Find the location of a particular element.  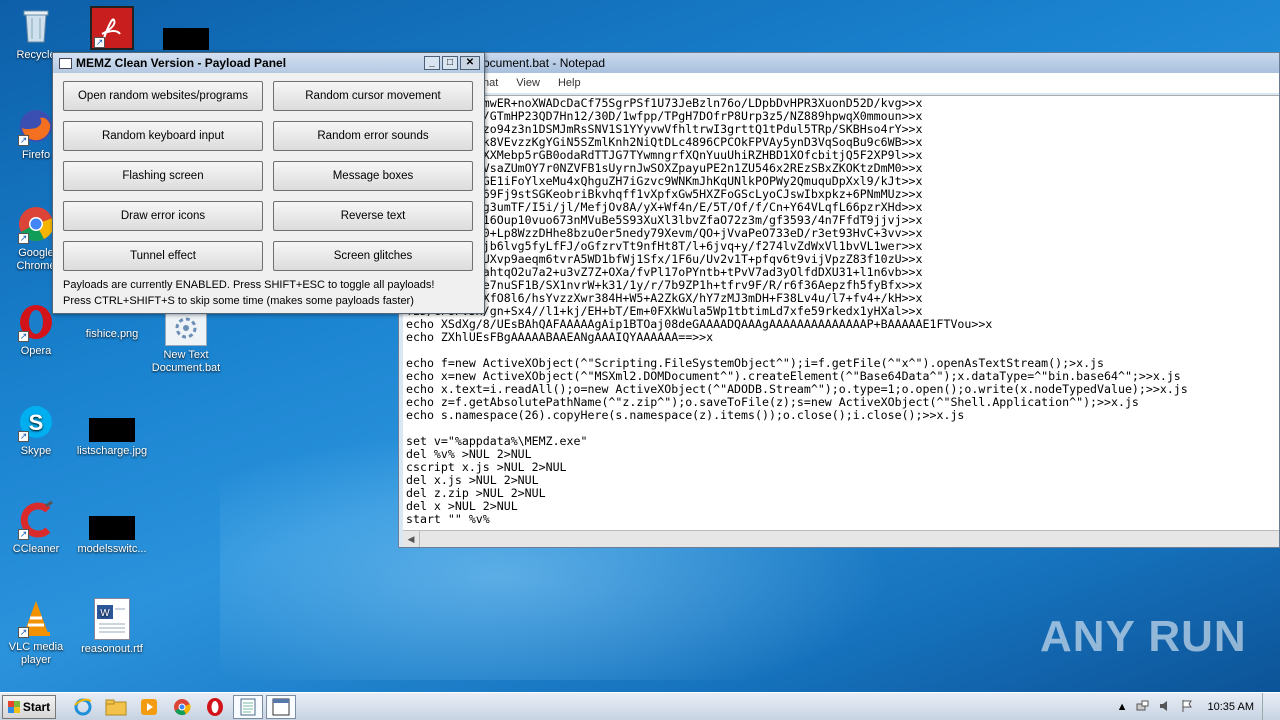

desktop-icon-label: fishice.png is located at coordinates (112, 334).